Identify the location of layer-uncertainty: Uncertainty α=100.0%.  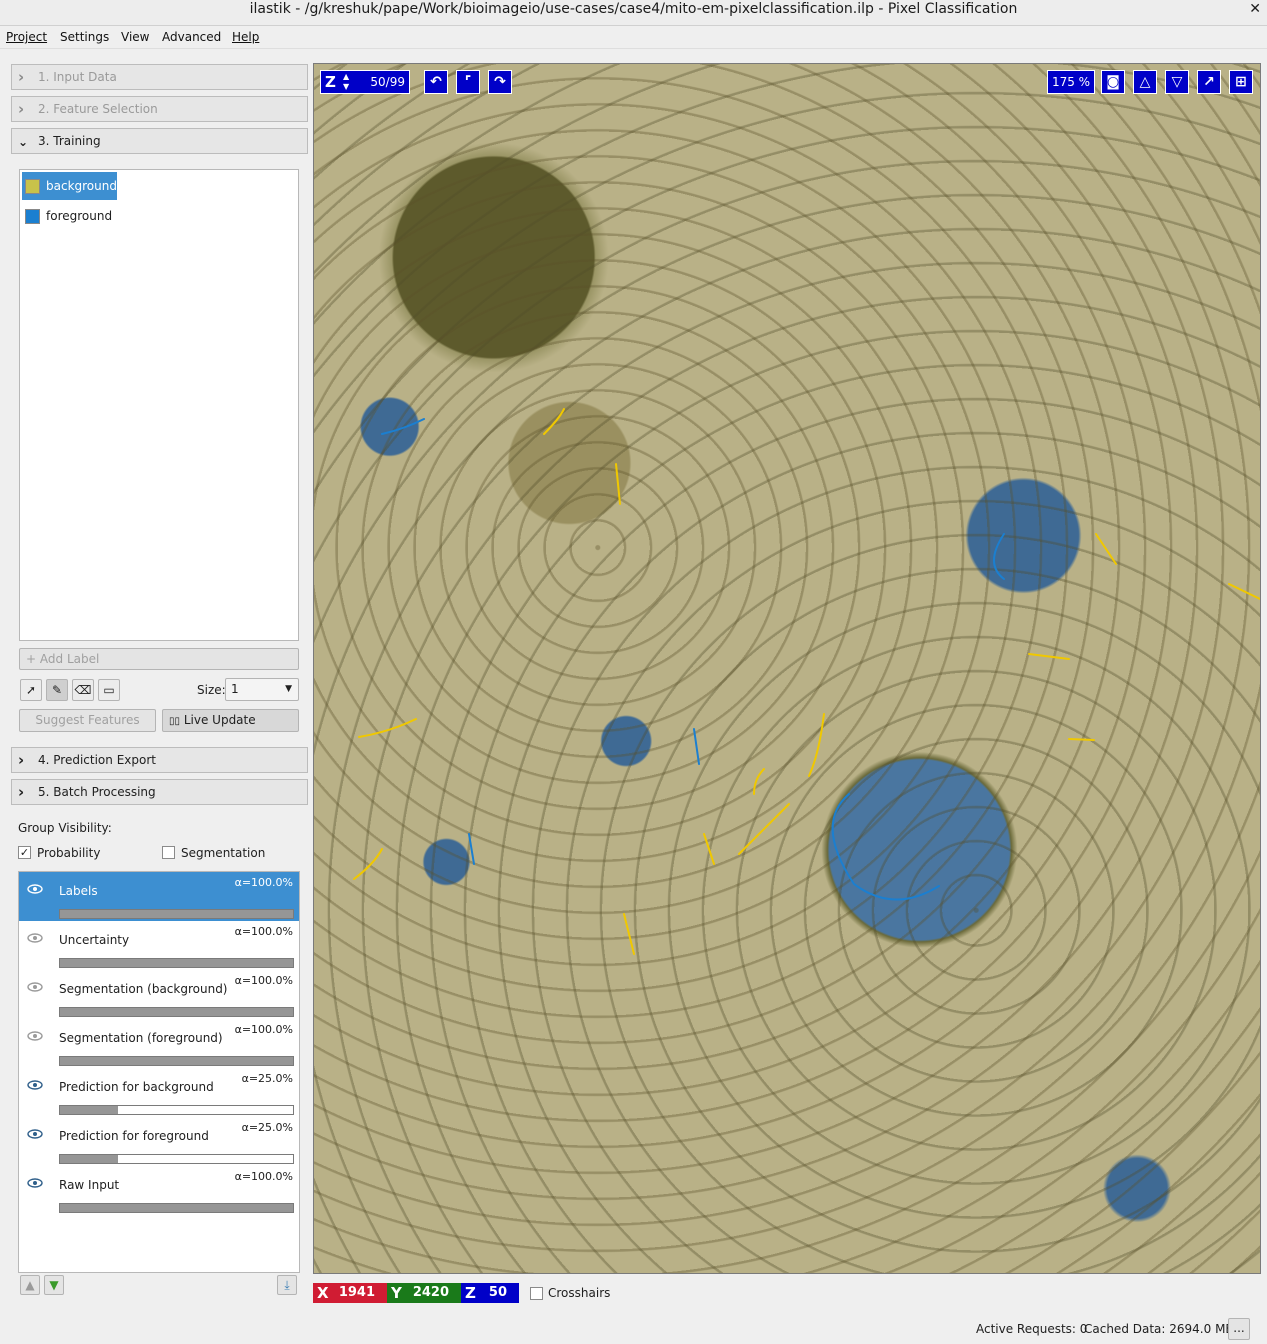
(159, 945).